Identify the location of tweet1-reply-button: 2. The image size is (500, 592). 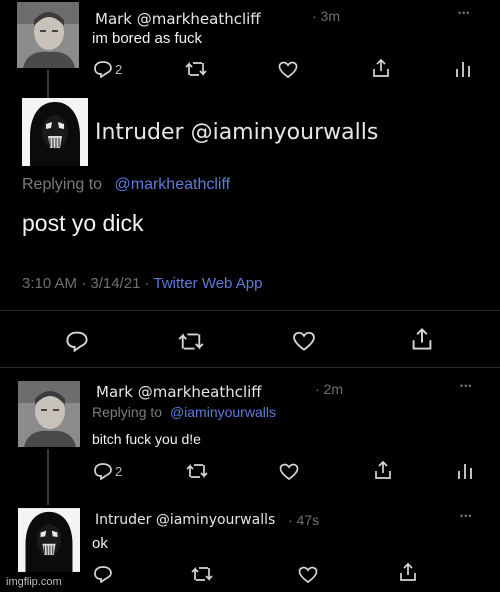
(107, 69).